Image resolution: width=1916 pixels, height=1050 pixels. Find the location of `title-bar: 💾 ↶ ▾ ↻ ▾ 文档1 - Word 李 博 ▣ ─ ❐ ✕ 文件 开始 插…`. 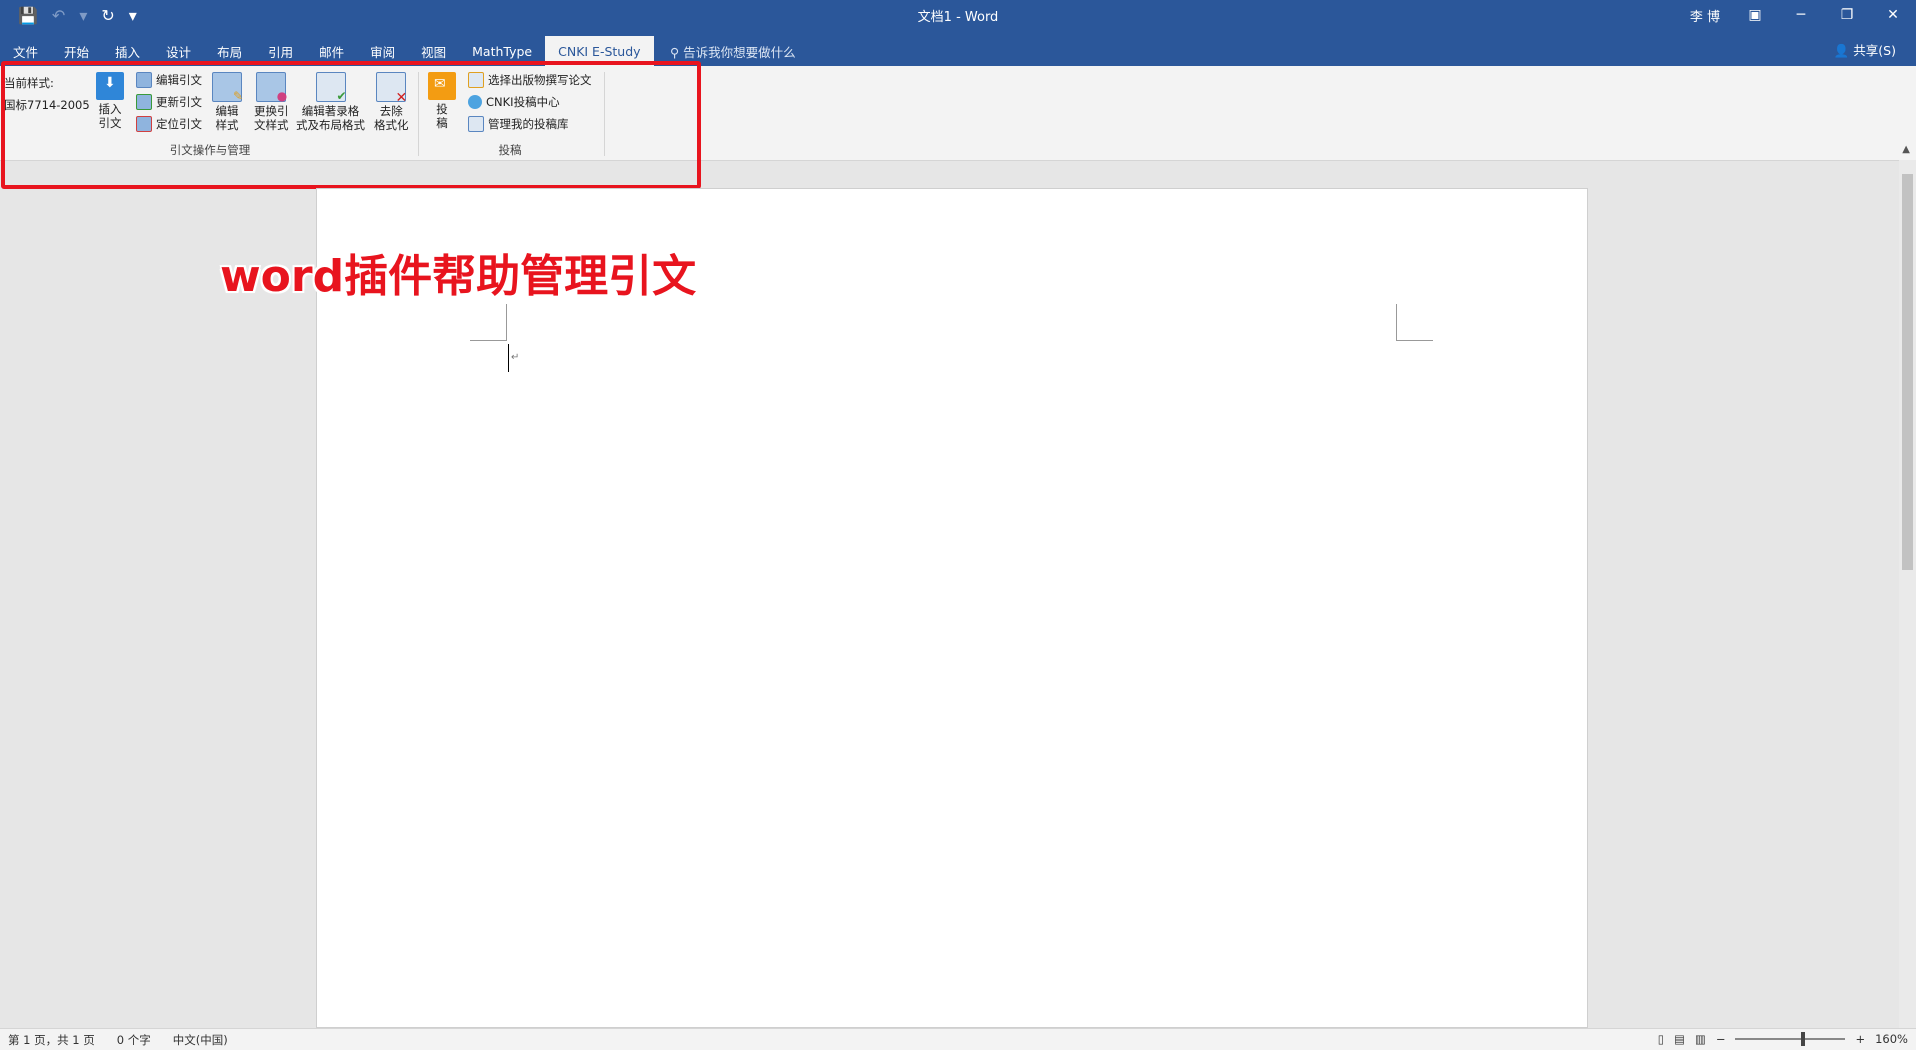

title-bar: 💾 ↶ ▾ ↻ ▾ 文档1 - Word 李 博 ▣ ─ ❐ ✕ 文件 开始 插… is located at coordinates (958, 33).